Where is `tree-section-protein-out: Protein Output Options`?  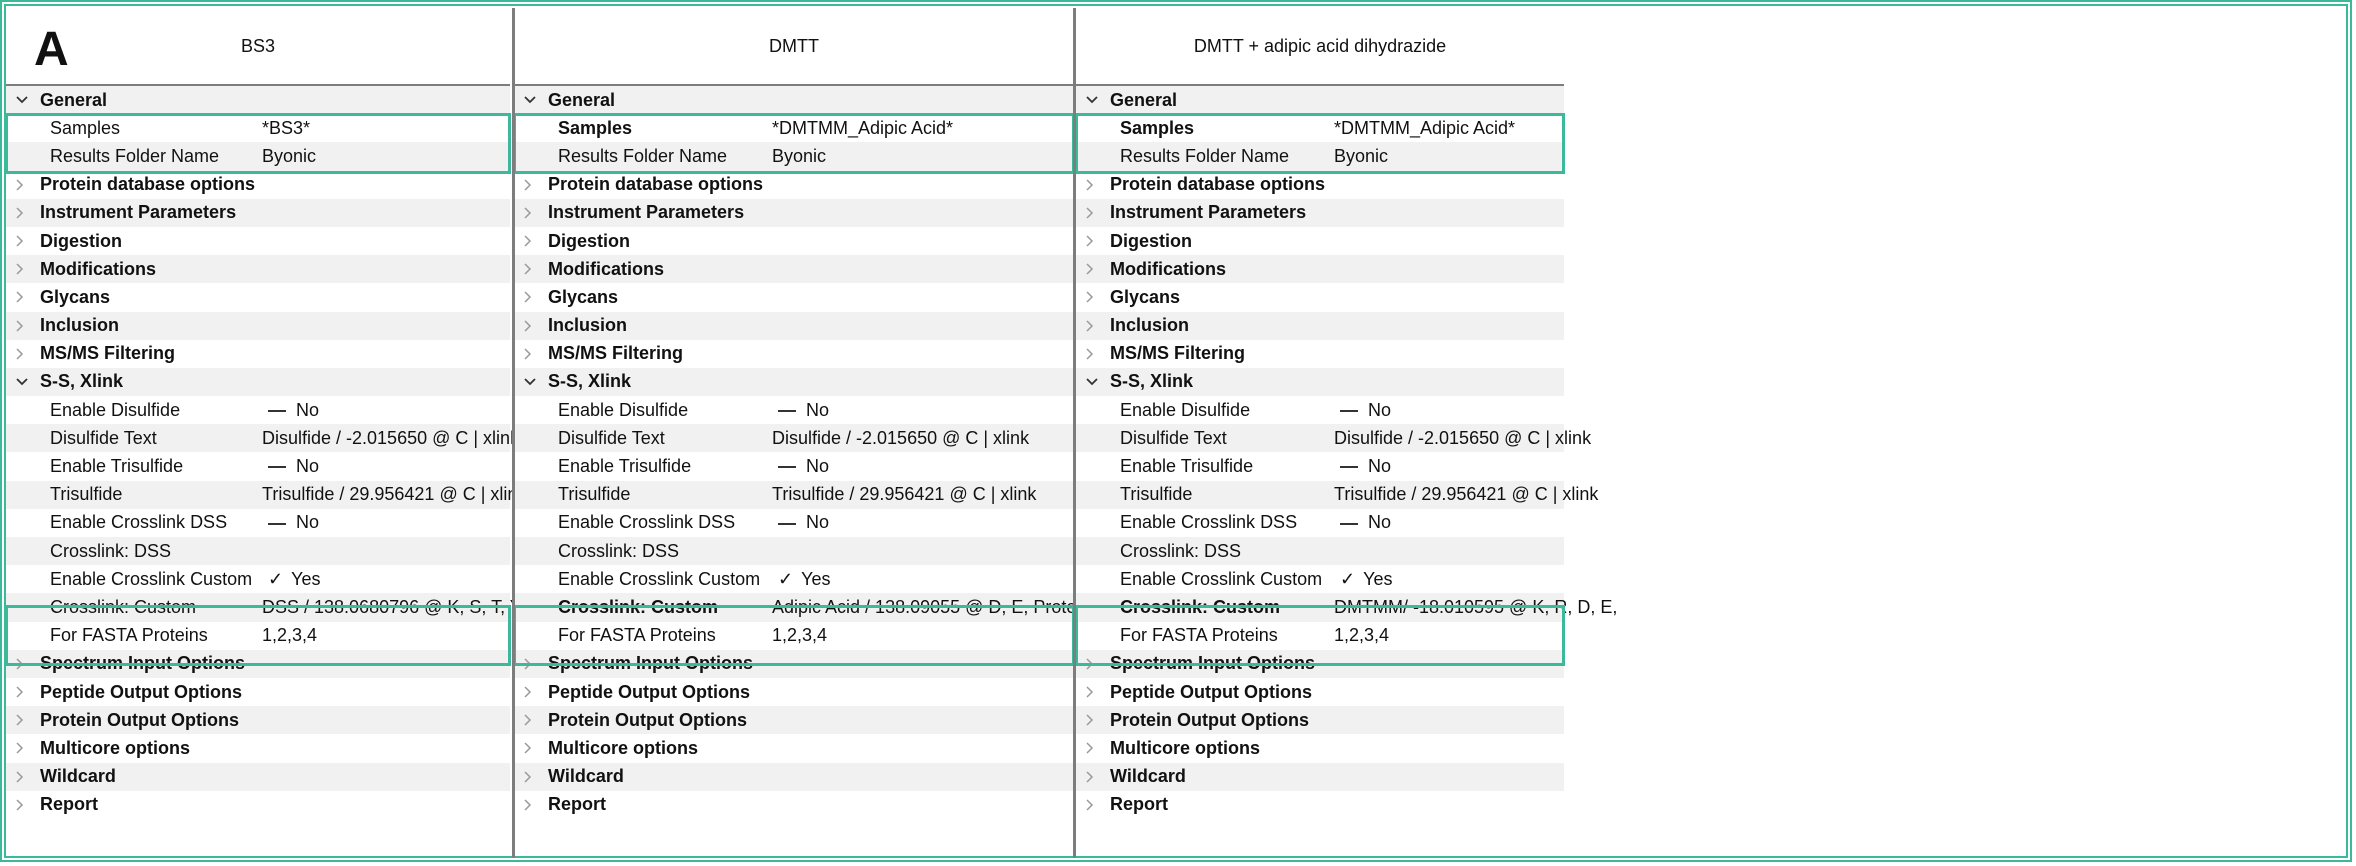
tree-section-protein-out: Protein Output Options is located at coordinates (1320, 720).